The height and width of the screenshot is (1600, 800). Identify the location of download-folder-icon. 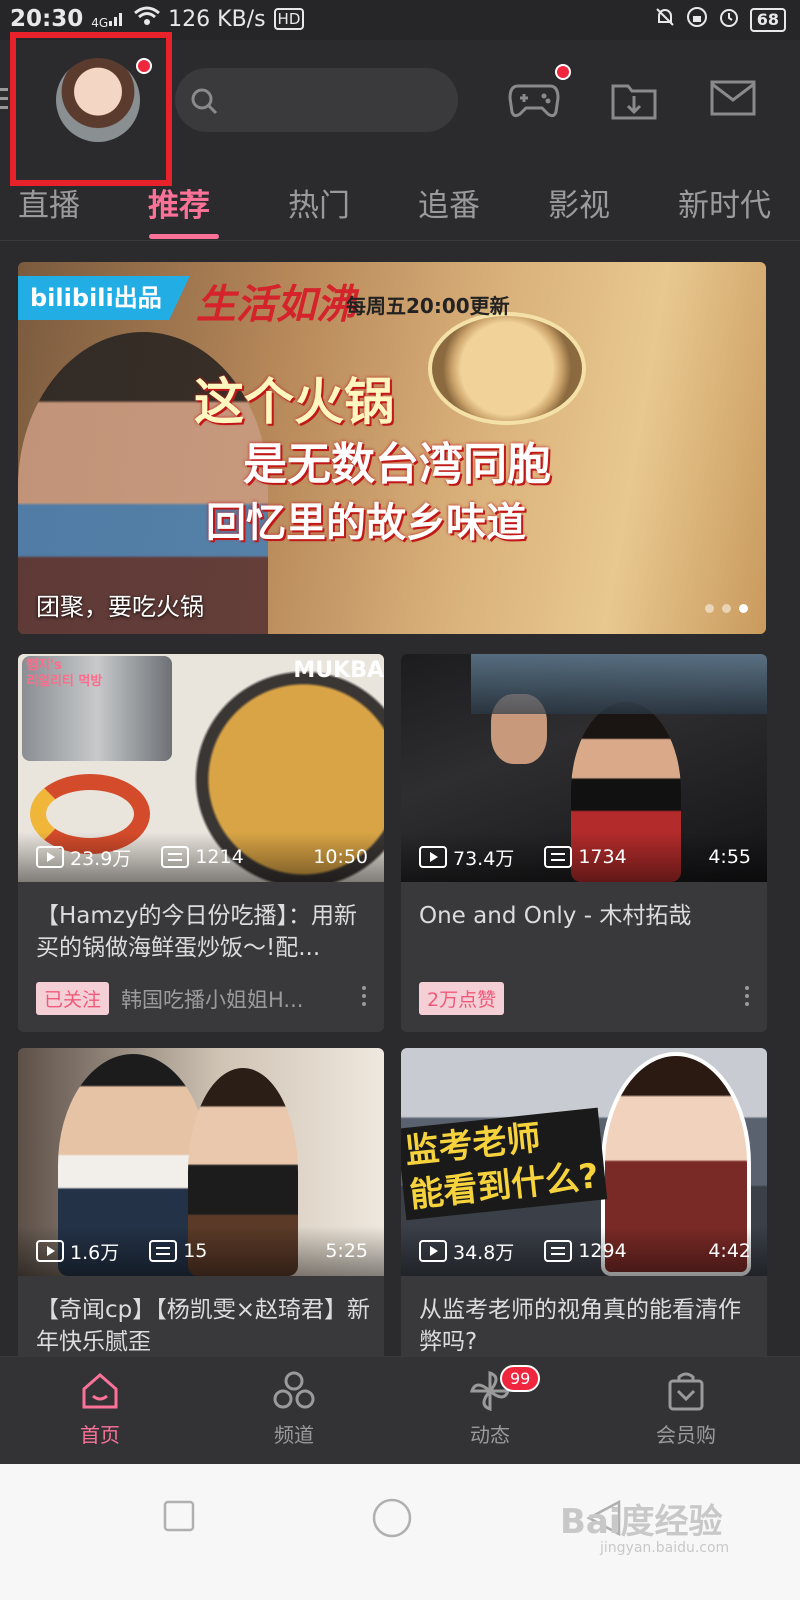
(634, 102).